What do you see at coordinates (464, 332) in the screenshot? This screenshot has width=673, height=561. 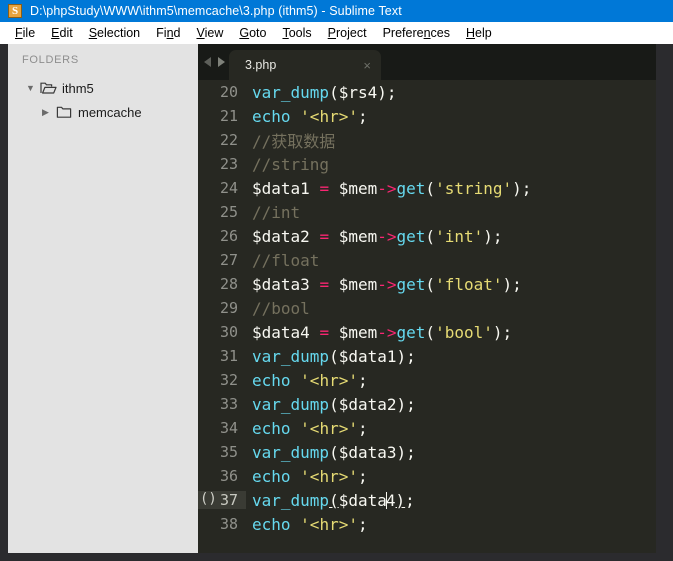 I see `code-token: 'bool'` at bounding box center [464, 332].